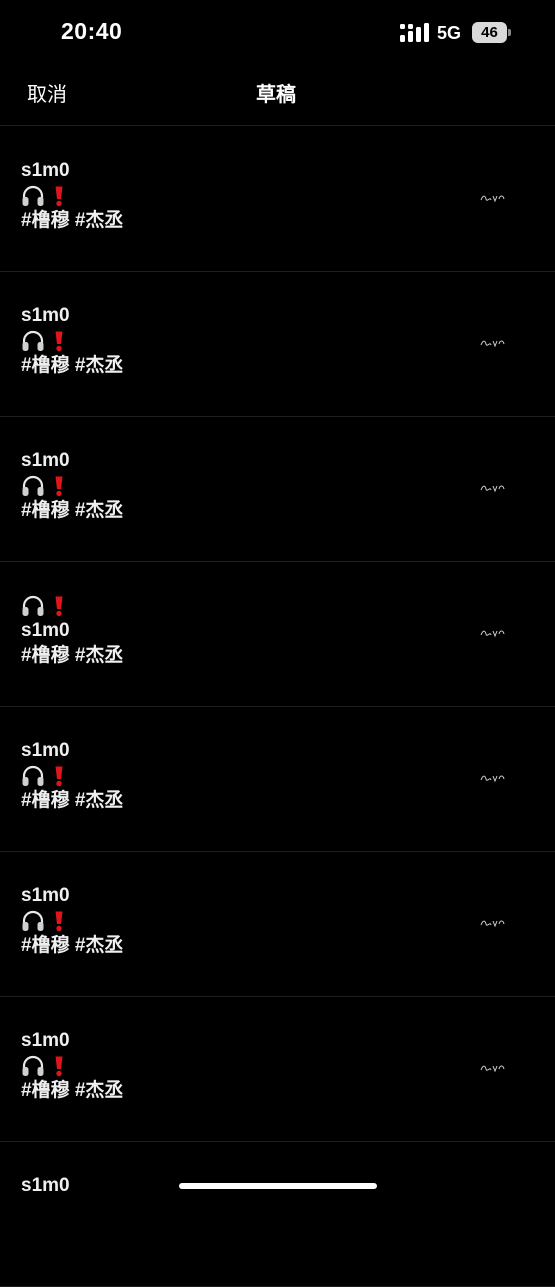 This screenshot has width=555, height=1287. I want to click on cancel-button: 取消, so click(47, 92).